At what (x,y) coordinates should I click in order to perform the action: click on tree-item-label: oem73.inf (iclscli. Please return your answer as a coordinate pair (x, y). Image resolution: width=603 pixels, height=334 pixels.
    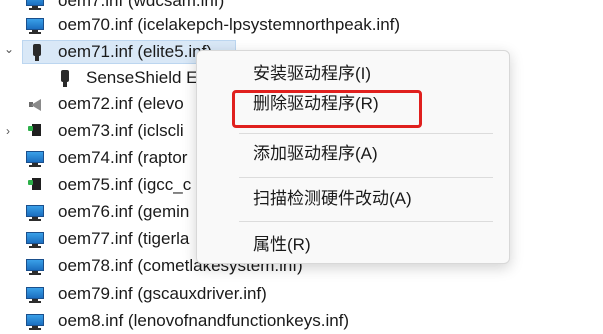
    Looking at the image, I should click on (121, 130).